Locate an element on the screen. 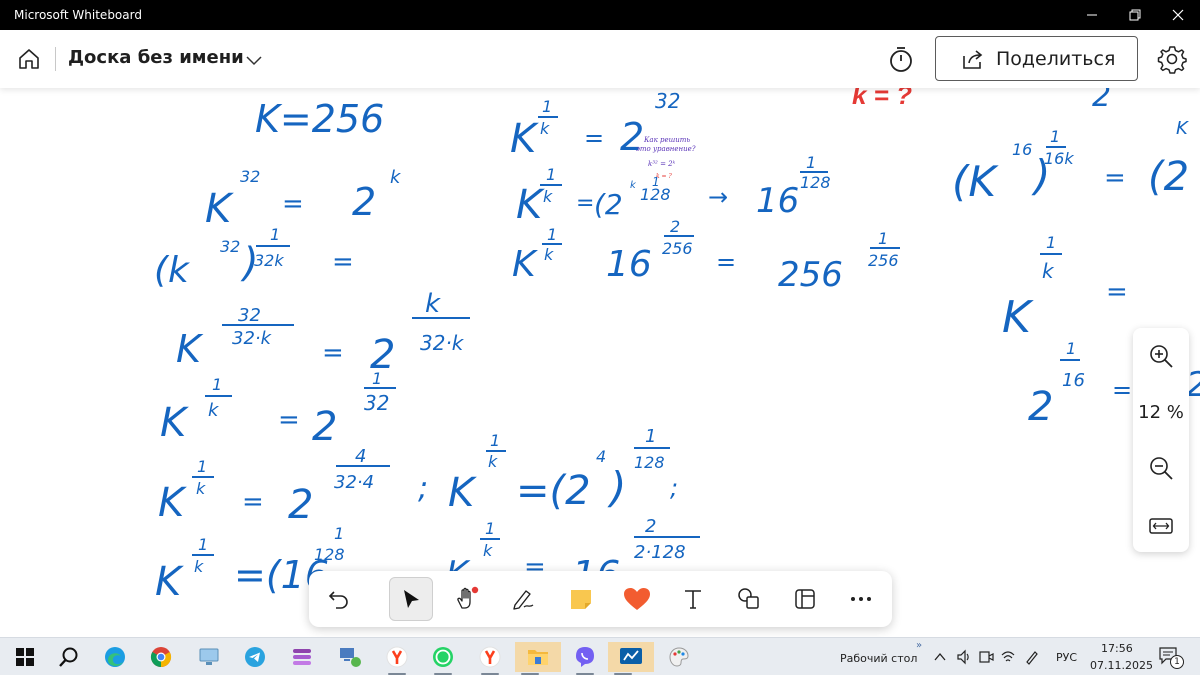 The height and width of the screenshot is (675, 1200). ink-right-eq: = is located at coordinates (1115, 178).